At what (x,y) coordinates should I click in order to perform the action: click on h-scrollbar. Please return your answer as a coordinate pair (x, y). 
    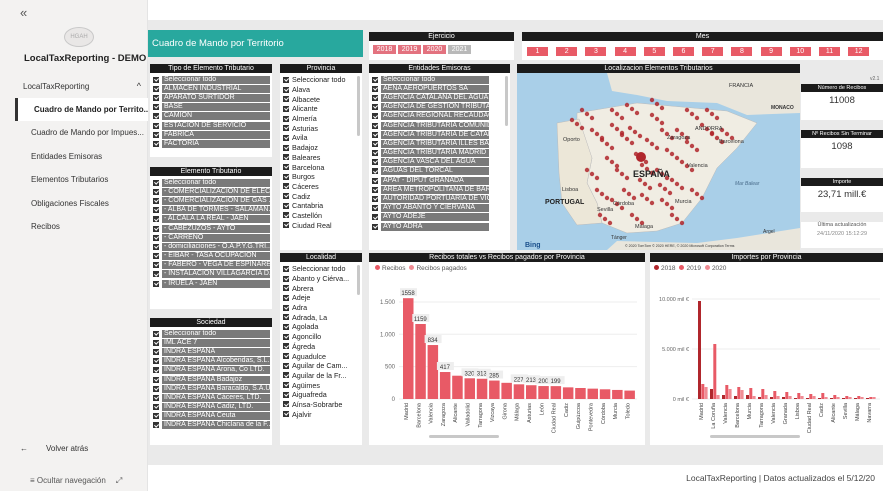
    Looking at the image, I should click on (464, 436).